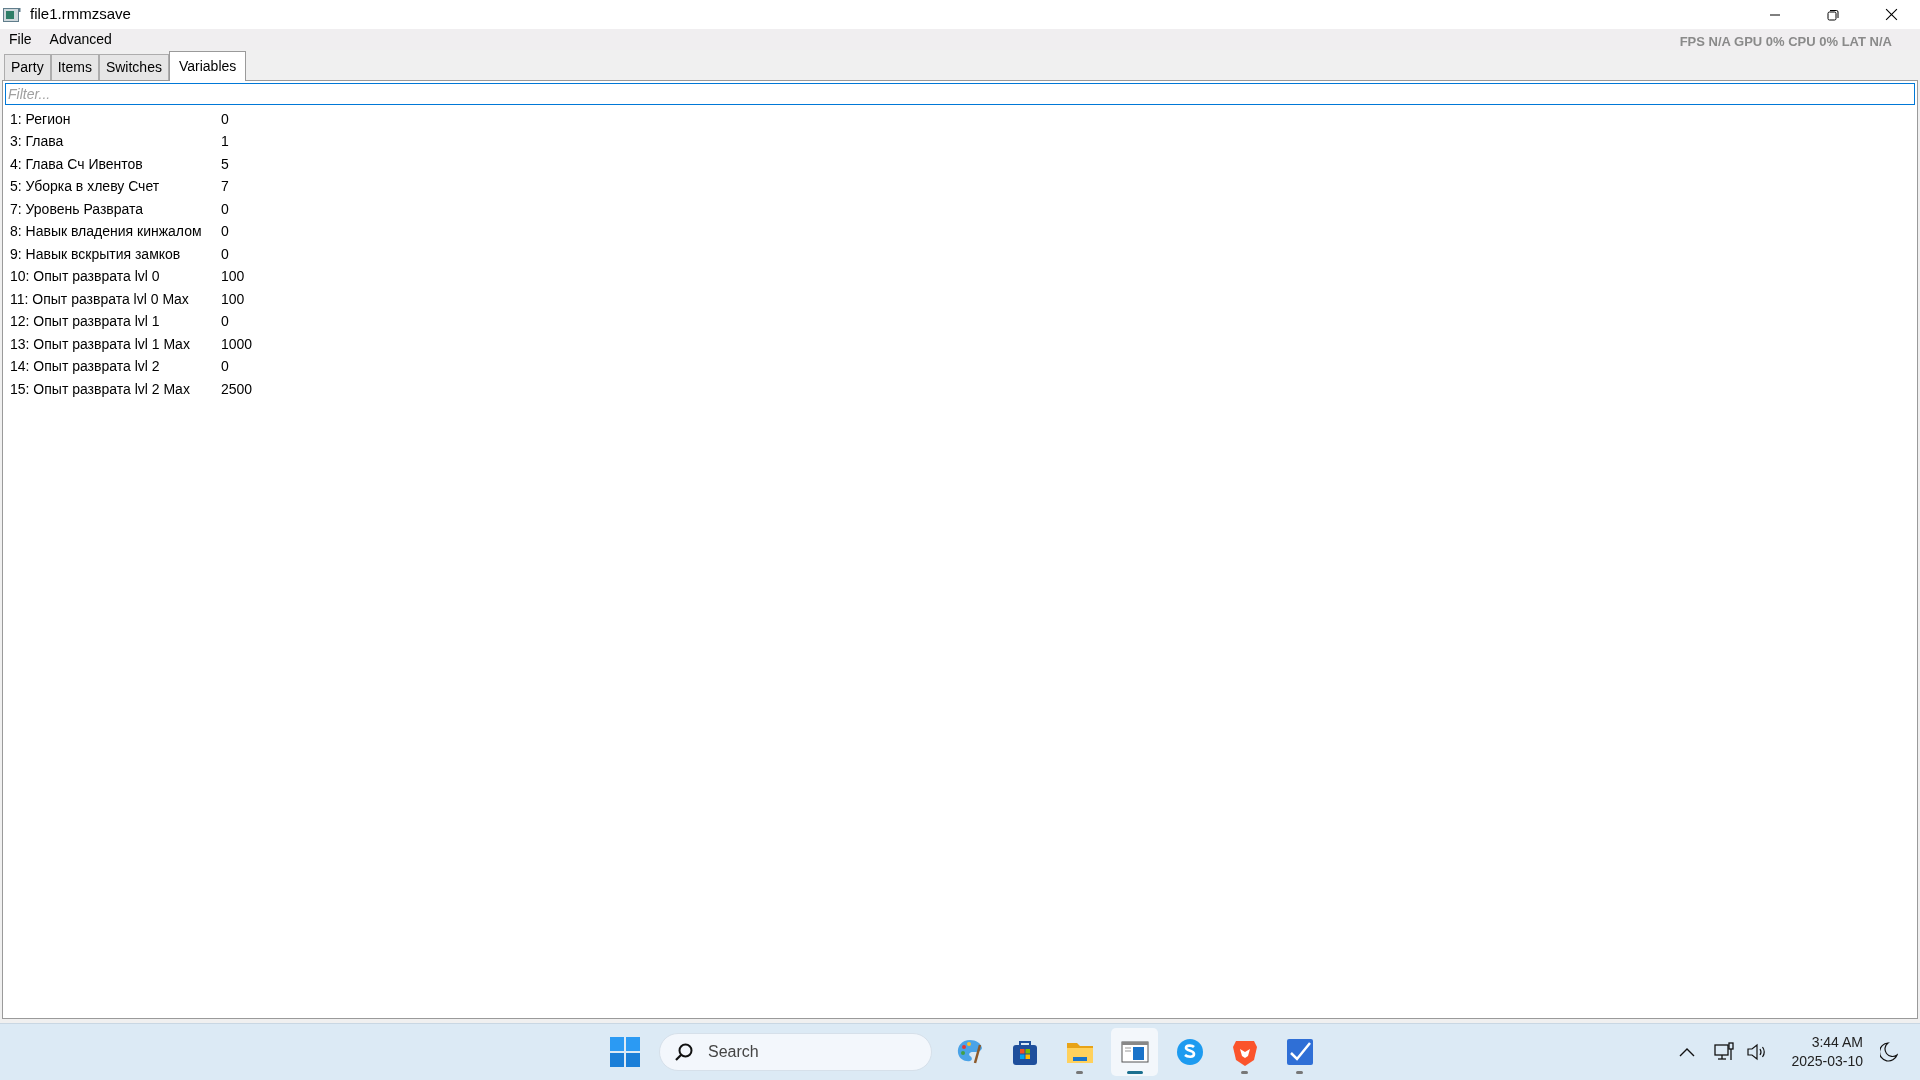  I want to click on chat-s-icon, so click(1189, 1052).